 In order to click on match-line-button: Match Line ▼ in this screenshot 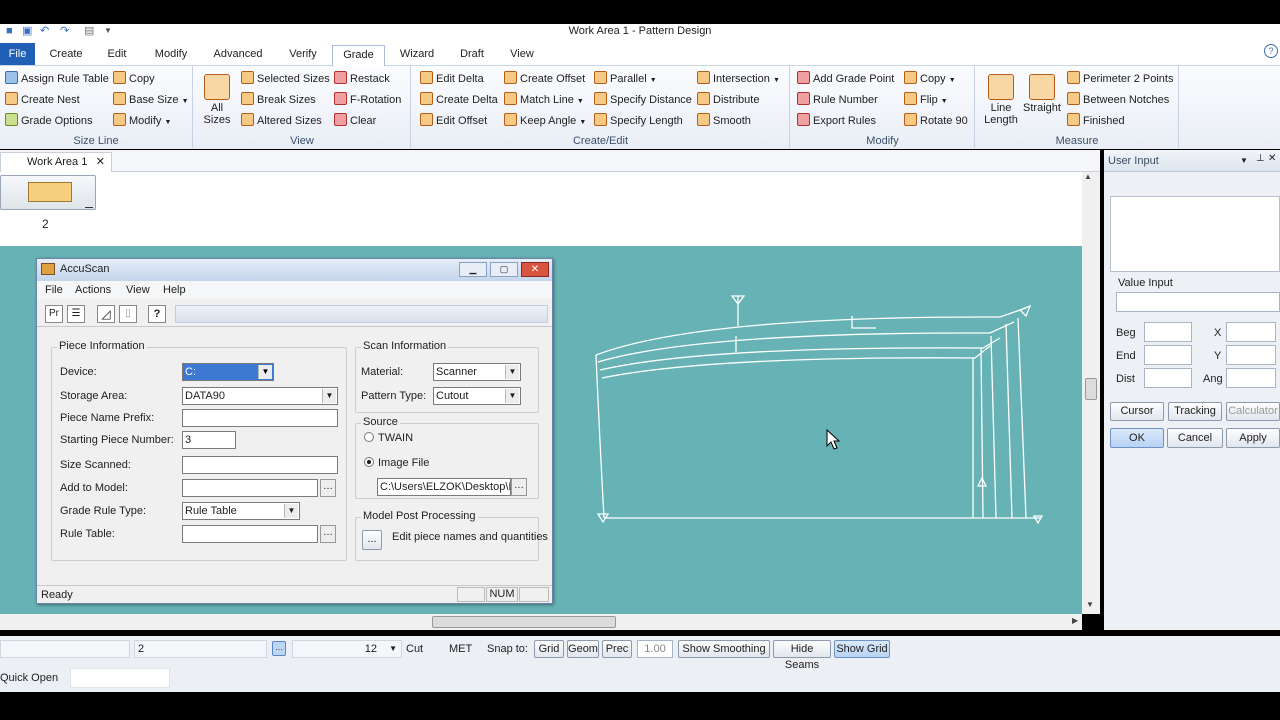, I will do `click(544, 100)`.